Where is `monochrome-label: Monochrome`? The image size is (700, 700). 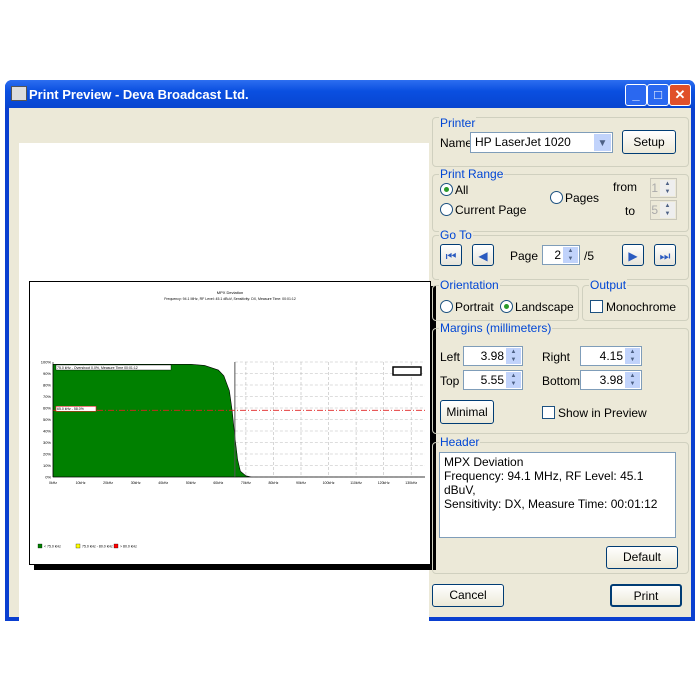
monochrome-label: Monochrome is located at coordinates (641, 307).